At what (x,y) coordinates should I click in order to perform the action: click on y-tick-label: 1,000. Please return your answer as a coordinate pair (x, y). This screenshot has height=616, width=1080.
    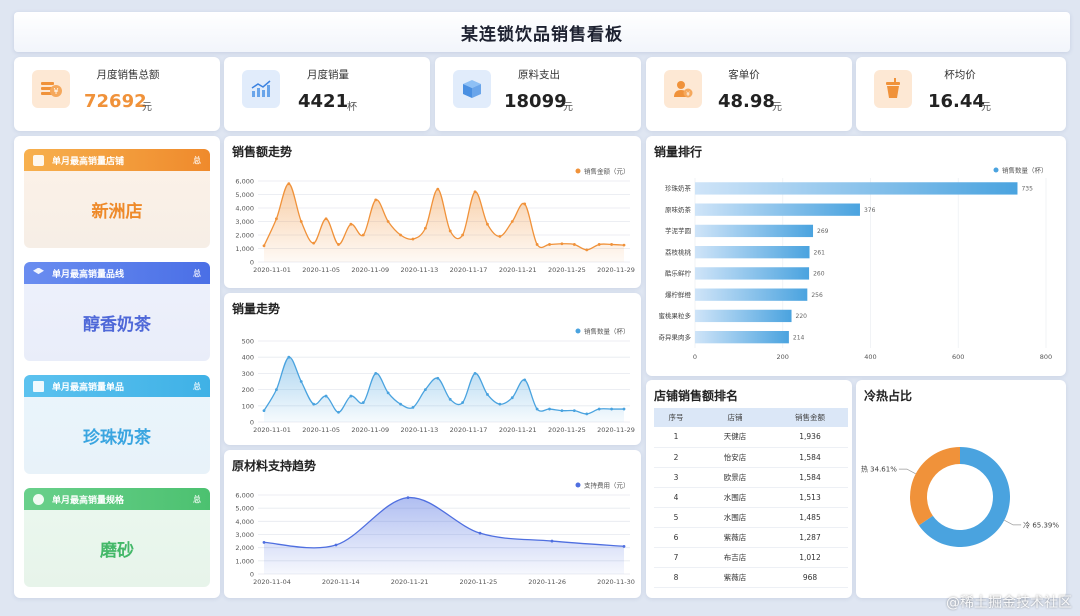
    Looking at the image, I should click on (244, 561).